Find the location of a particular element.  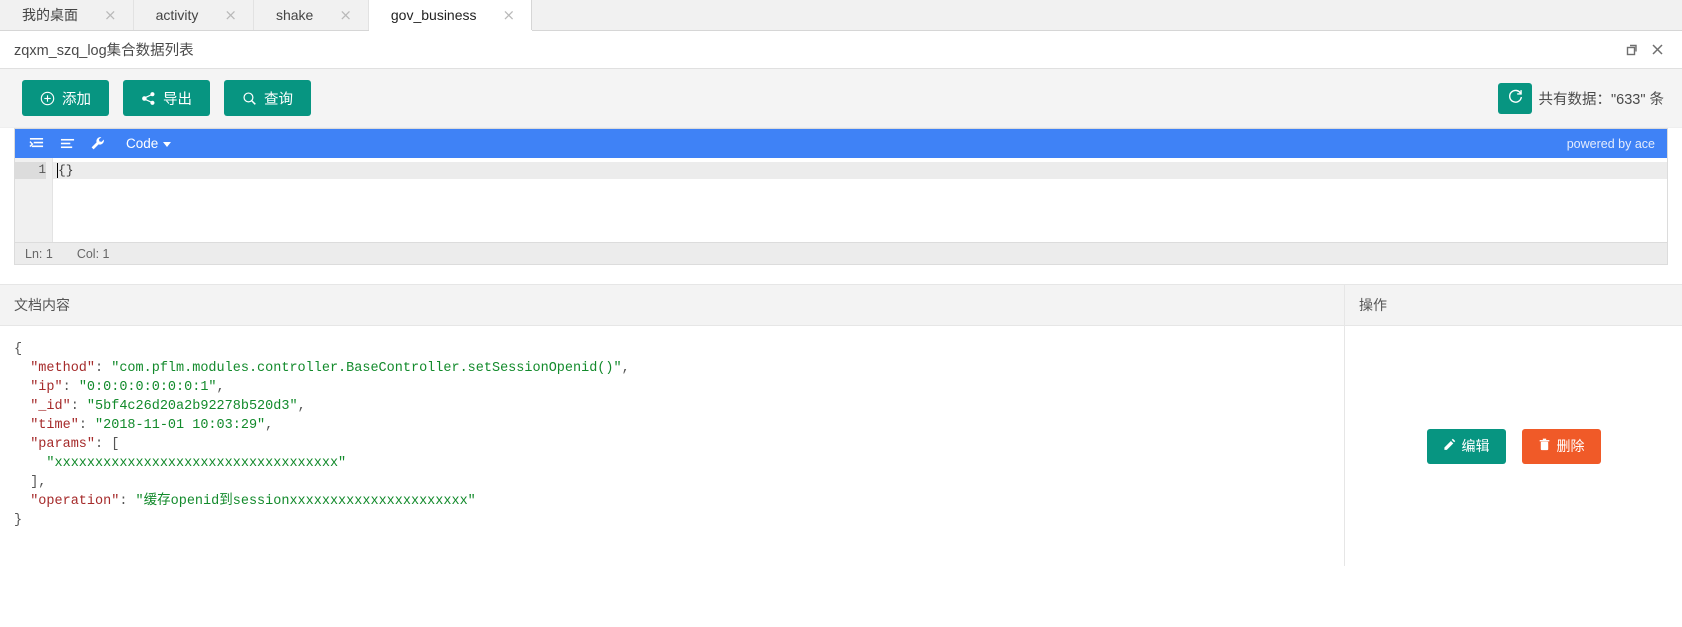

restore-window-icon is located at coordinates (1631, 50).